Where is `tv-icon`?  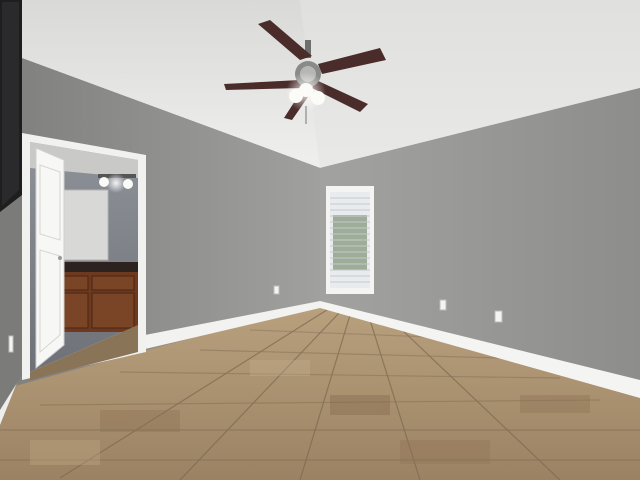
tv-icon is located at coordinates (11, 106).